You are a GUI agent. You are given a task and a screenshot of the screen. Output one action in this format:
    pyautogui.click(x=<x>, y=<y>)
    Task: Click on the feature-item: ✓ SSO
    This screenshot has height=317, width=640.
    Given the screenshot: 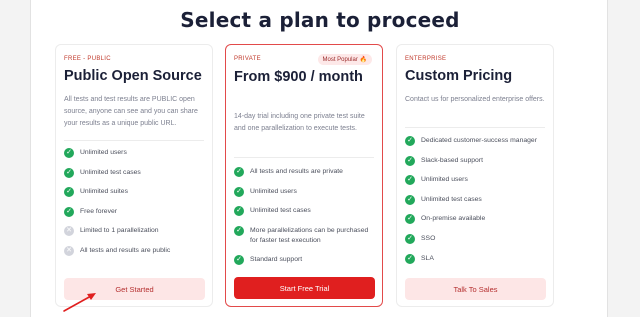 What is the action you would take?
    pyautogui.click(x=477, y=243)
    